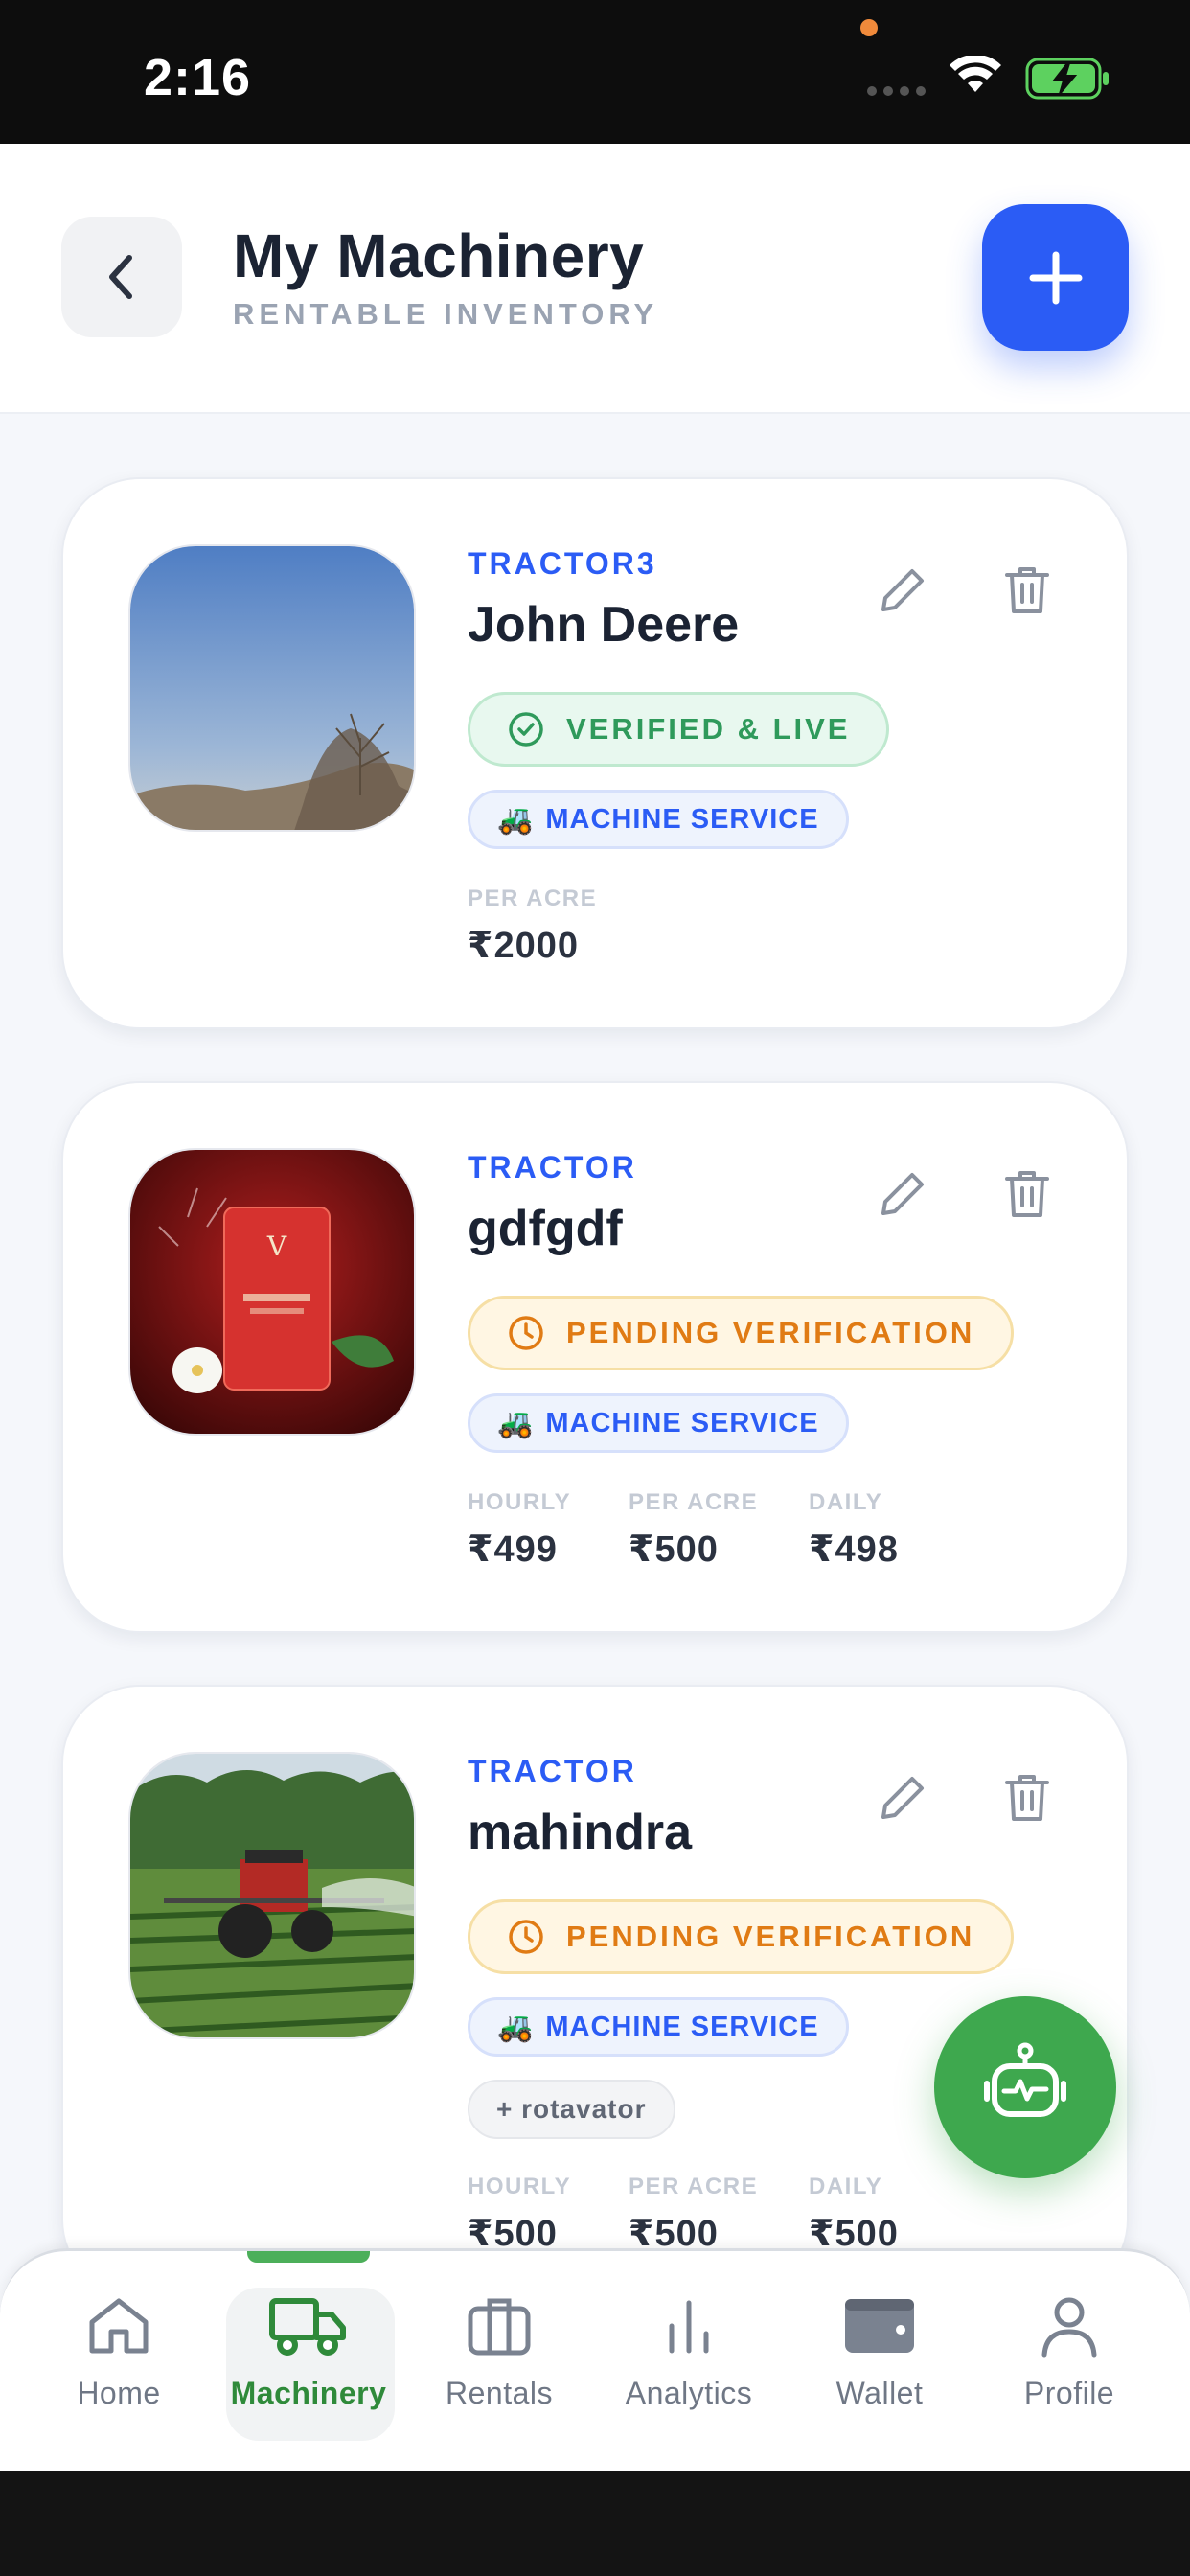 The image size is (1190, 2576). What do you see at coordinates (526, 729) in the screenshot?
I see `check-circle-icon` at bounding box center [526, 729].